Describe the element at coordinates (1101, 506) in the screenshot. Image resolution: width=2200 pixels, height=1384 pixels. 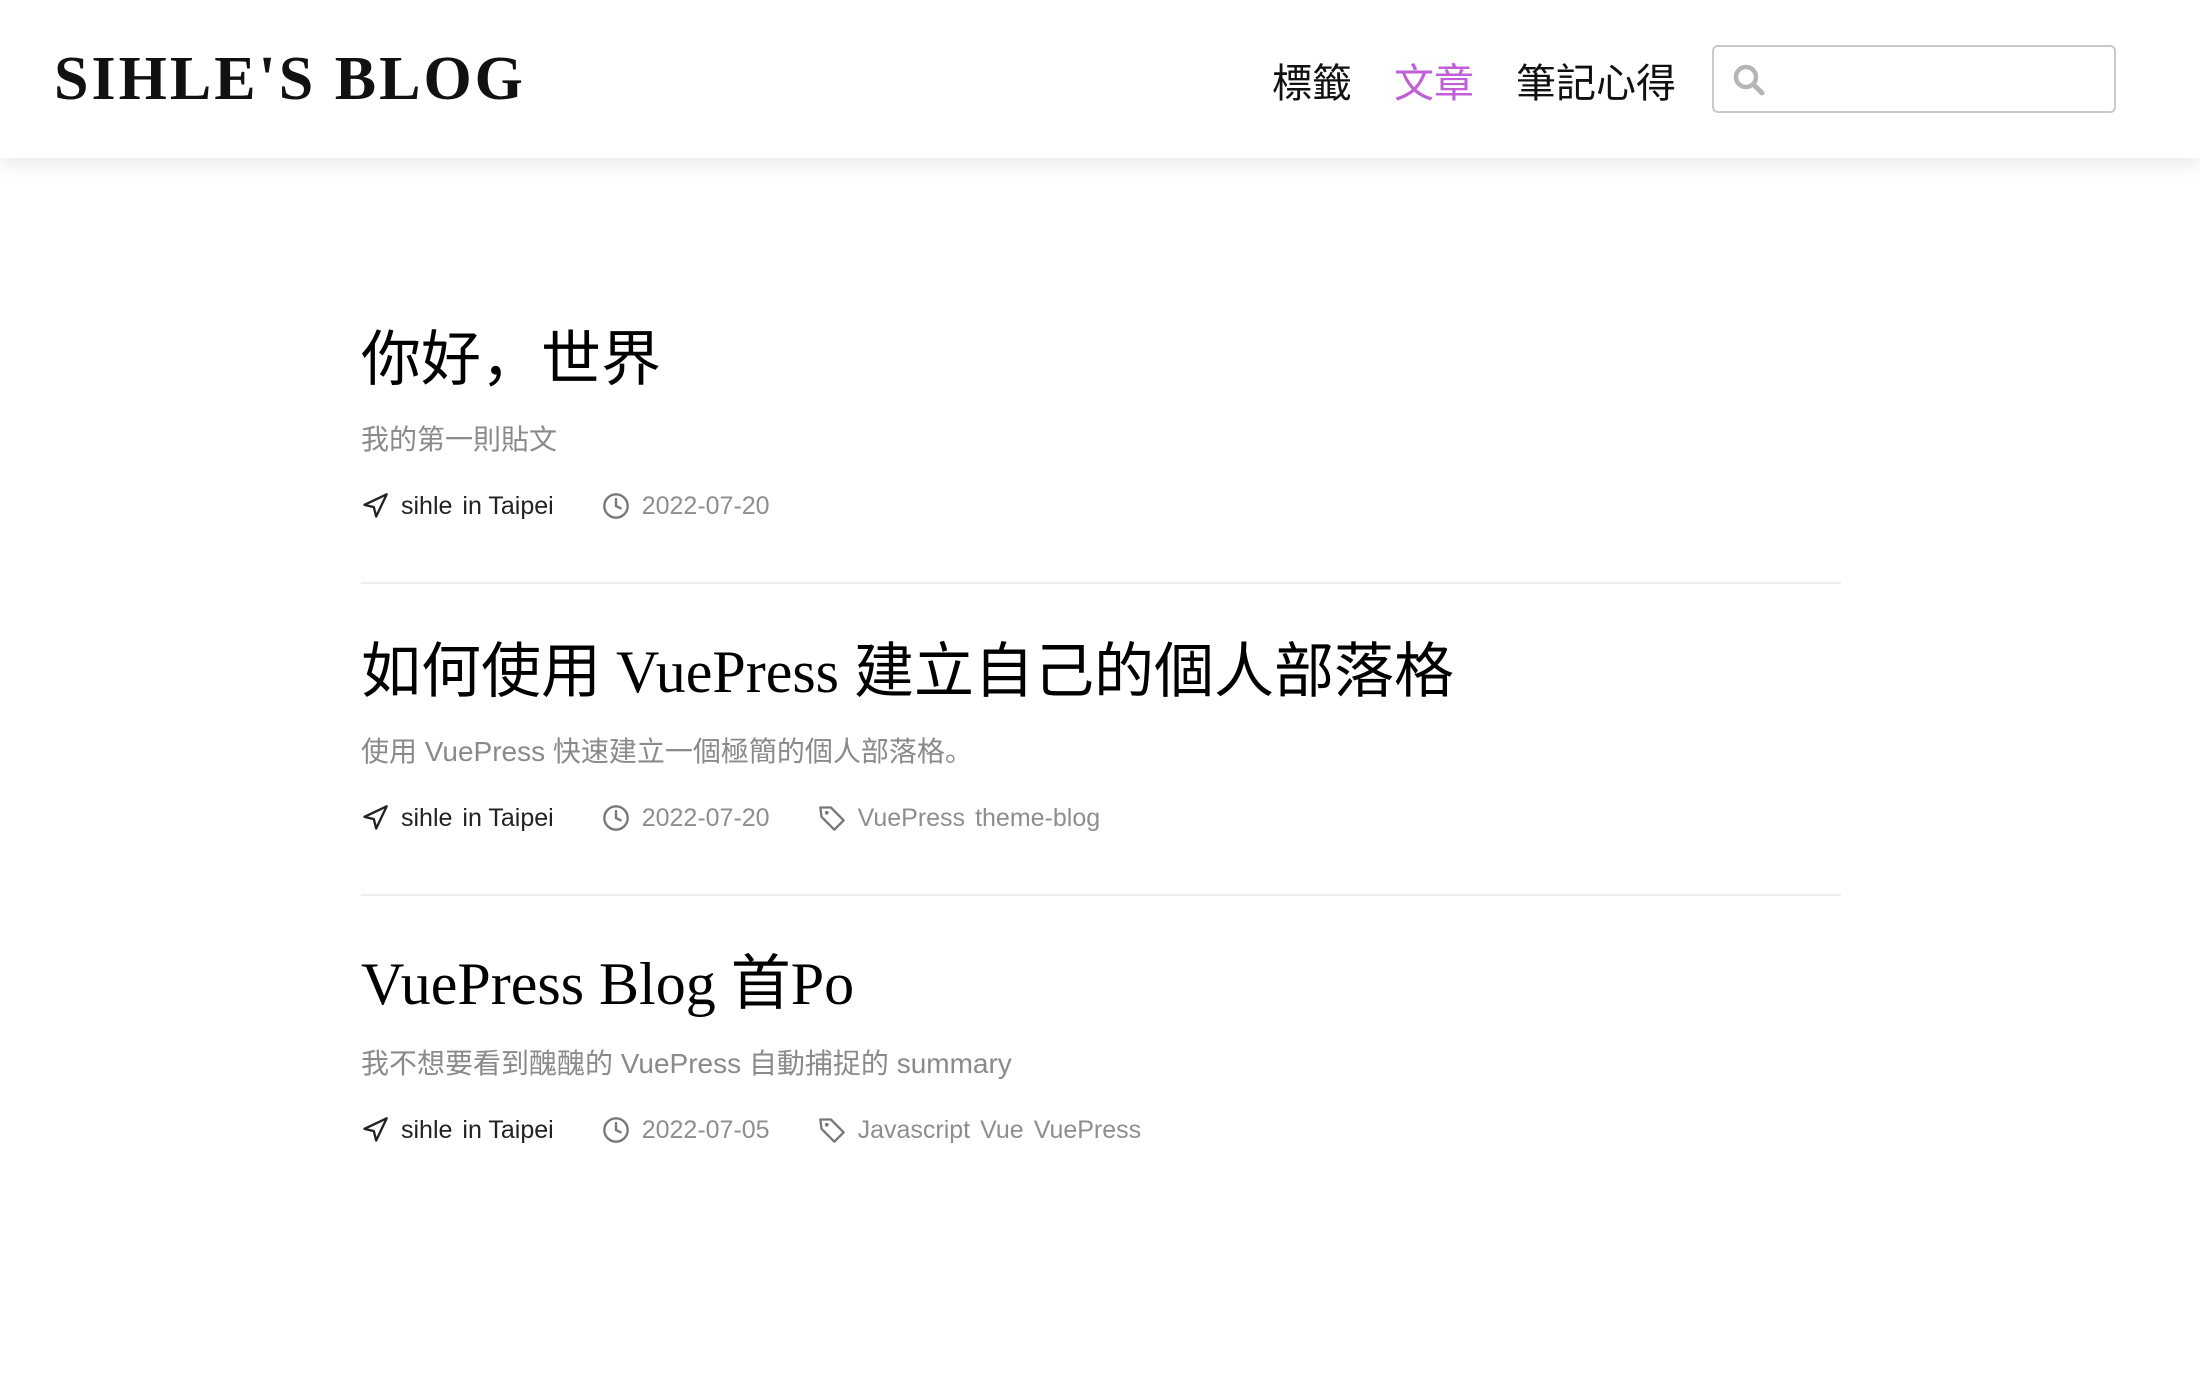
I see `post-meta: sihle in Taipei 2022-07-20` at that location.